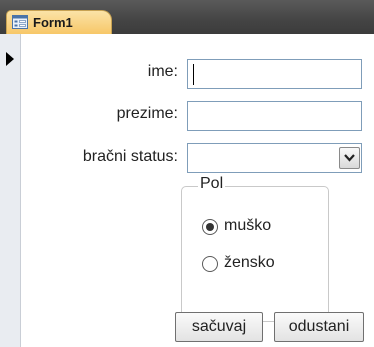 This screenshot has height=347, width=374. I want to click on radio-dot, so click(210, 227).